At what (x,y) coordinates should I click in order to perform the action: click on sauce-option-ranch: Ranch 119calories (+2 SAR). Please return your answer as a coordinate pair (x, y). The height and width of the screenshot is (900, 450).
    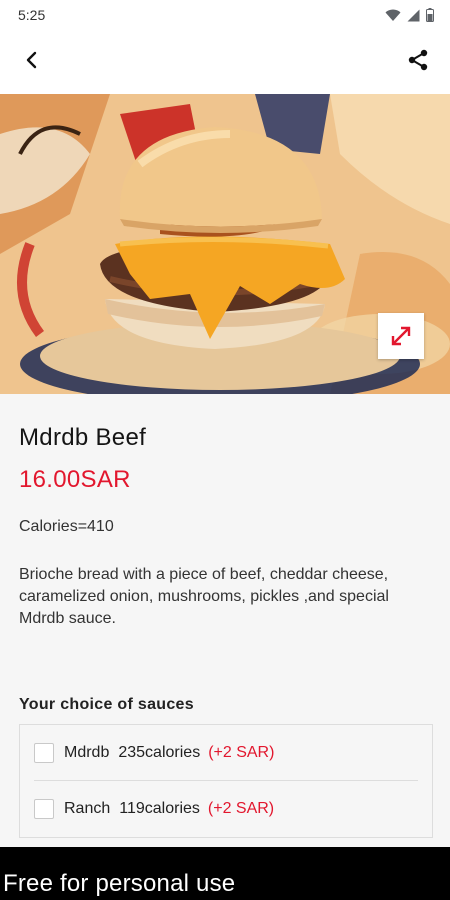
    Looking at the image, I should click on (226, 809).